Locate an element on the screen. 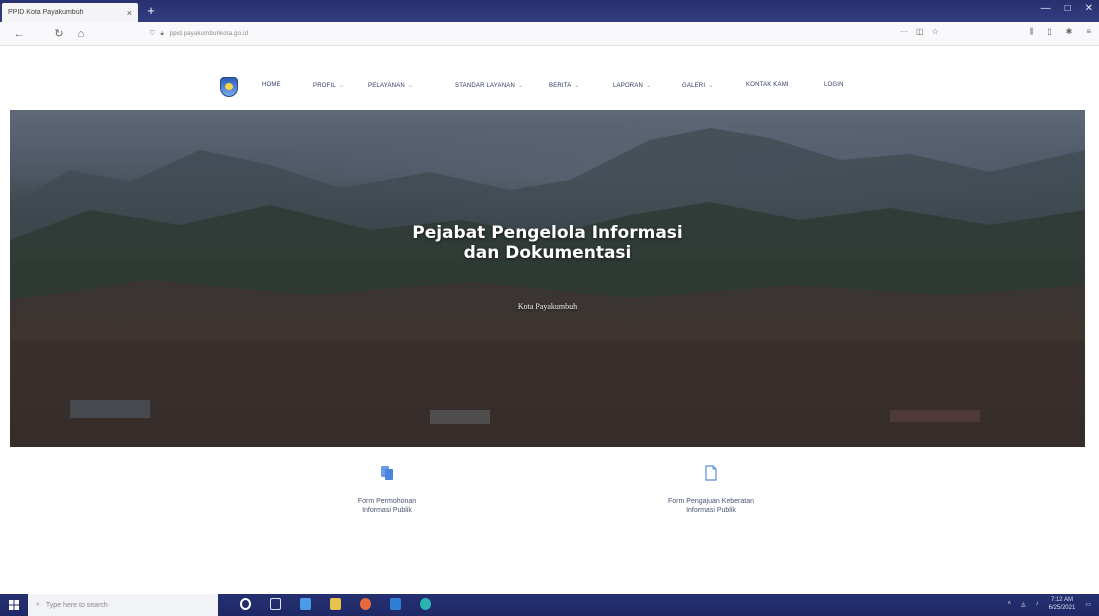 This screenshot has height=616, width=1099. form-permohonan-link: Form Permohonan Informasi Publik is located at coordinates (387, 490).